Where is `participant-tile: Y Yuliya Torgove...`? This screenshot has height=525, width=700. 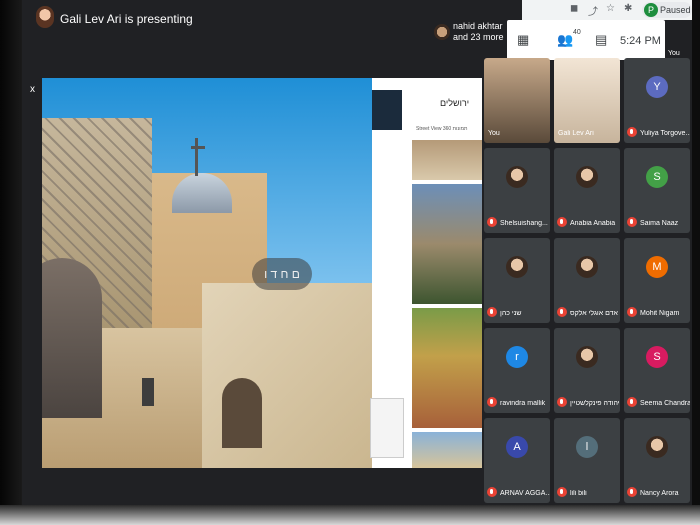 participant-tile: Y Yuliya Torgove... is located at coordinates (657, 100).